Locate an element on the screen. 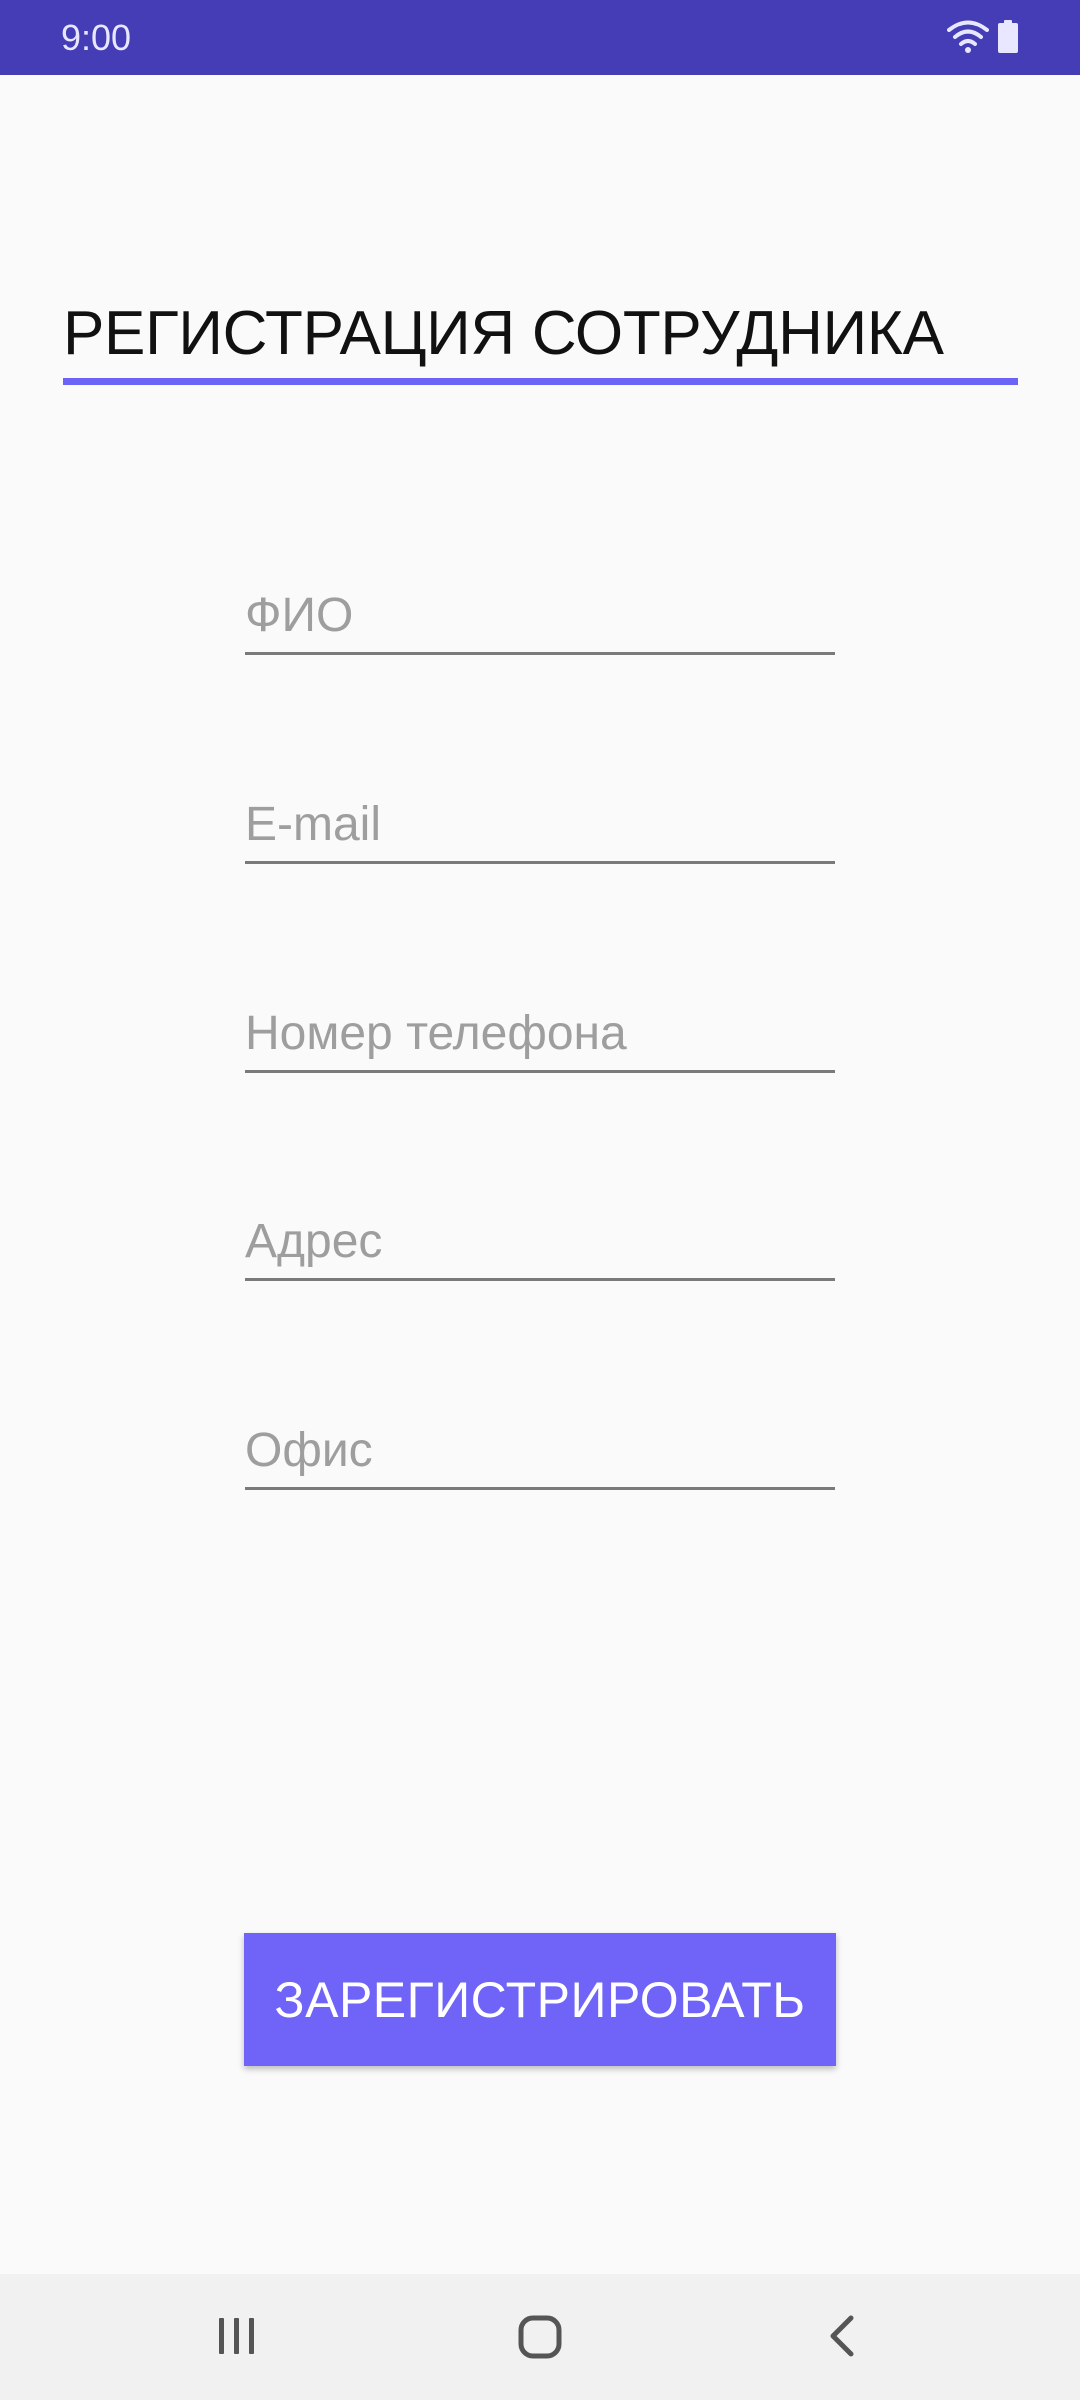  title-underline is located at coordinates (540, 381).